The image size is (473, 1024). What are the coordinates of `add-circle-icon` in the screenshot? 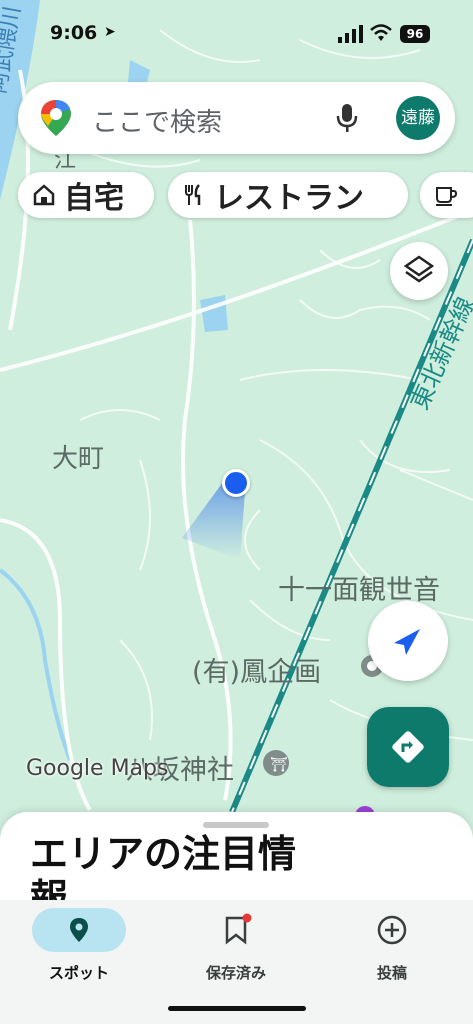 It's located at (392, 930).